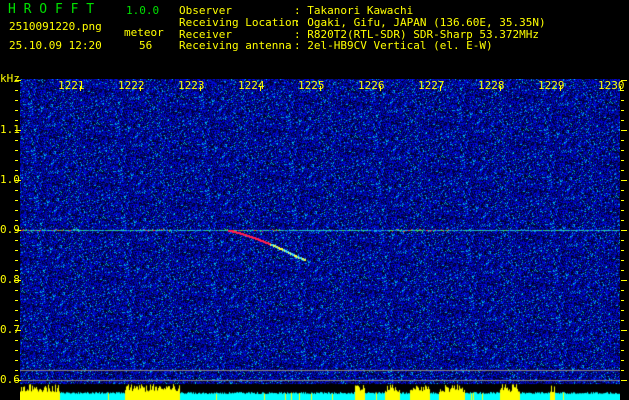 The image size is (629, 400). Describe the element at coordinates (51, 9) in the screenshot. I see `app-title: H R O F F T` at that location.